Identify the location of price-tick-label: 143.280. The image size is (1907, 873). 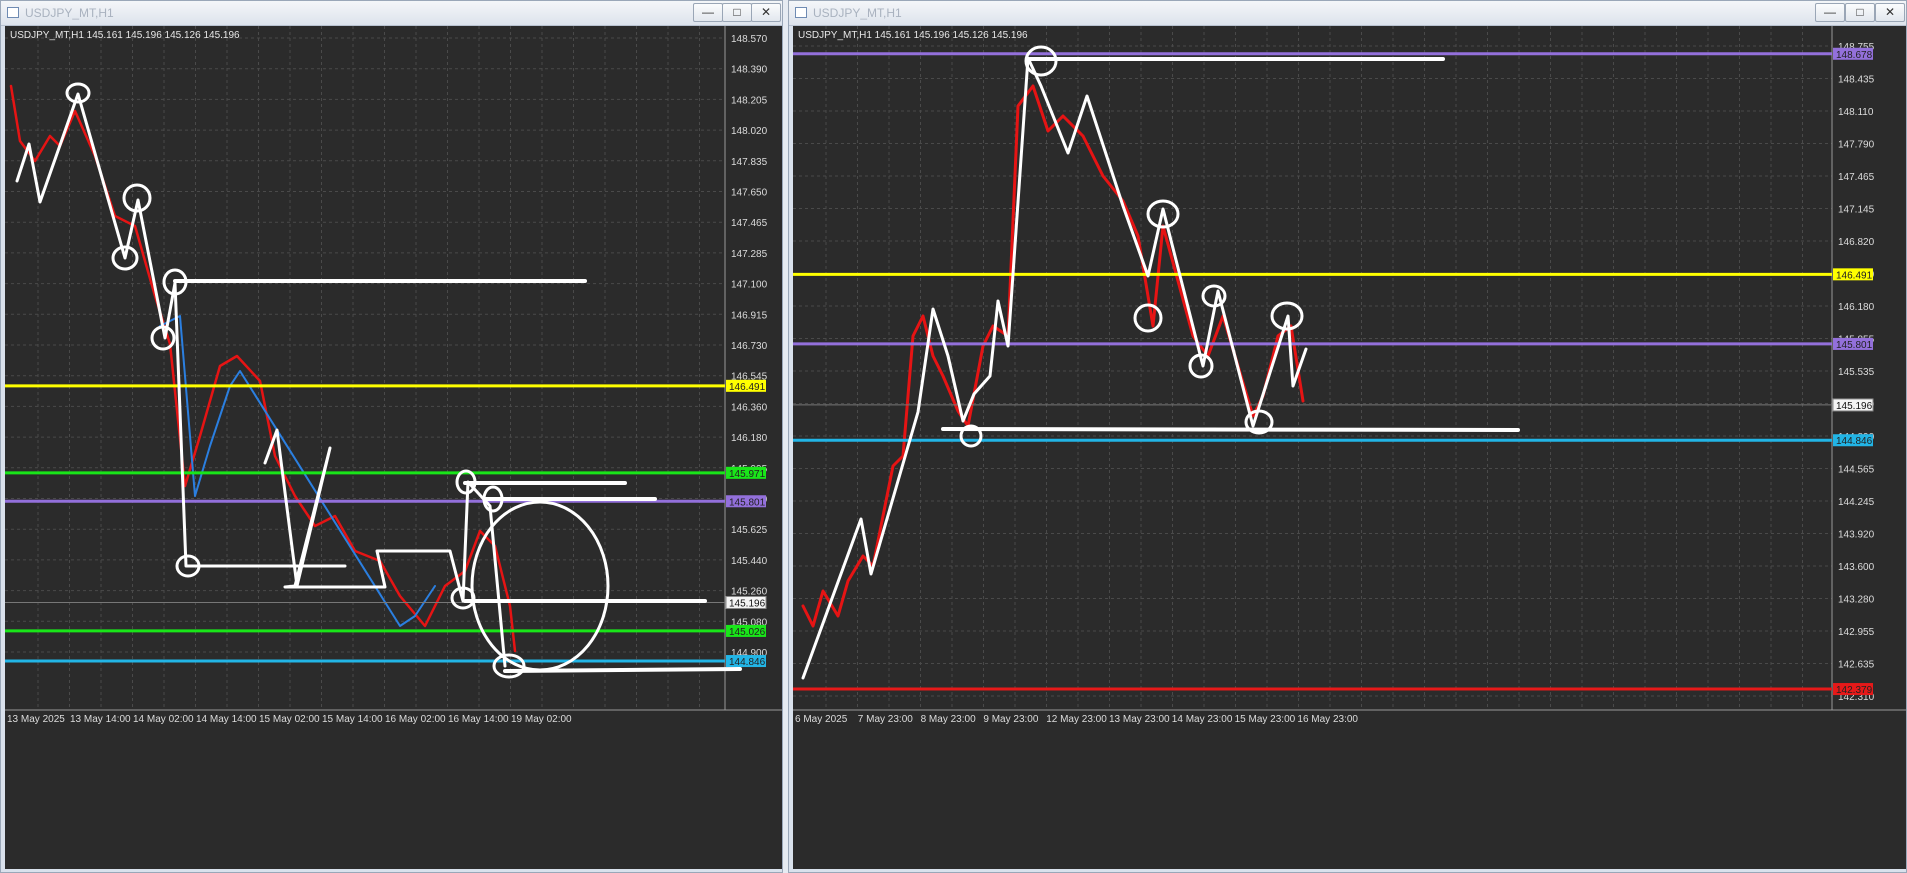
(1856, 600).